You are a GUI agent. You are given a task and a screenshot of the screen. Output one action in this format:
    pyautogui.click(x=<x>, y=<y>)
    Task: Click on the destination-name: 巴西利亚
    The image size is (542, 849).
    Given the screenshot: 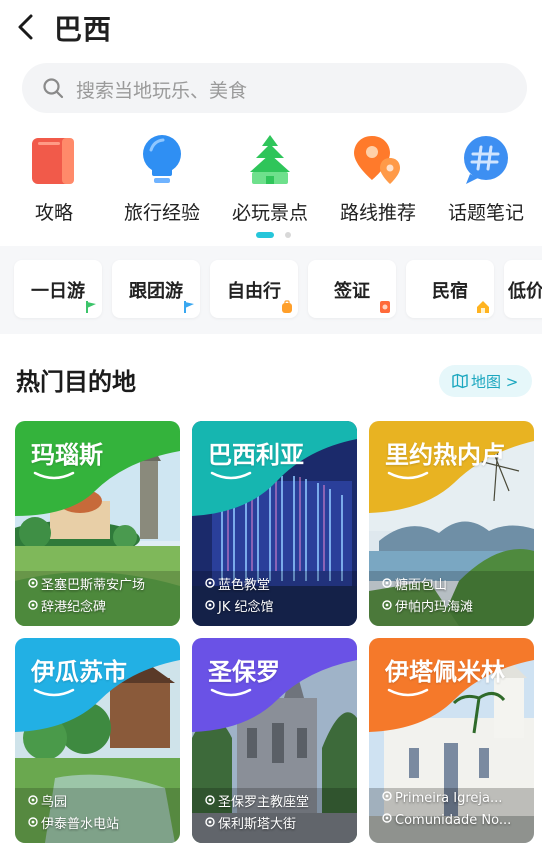 What is the action you would take?
    pyautogui.click(x=256, y=455)
    